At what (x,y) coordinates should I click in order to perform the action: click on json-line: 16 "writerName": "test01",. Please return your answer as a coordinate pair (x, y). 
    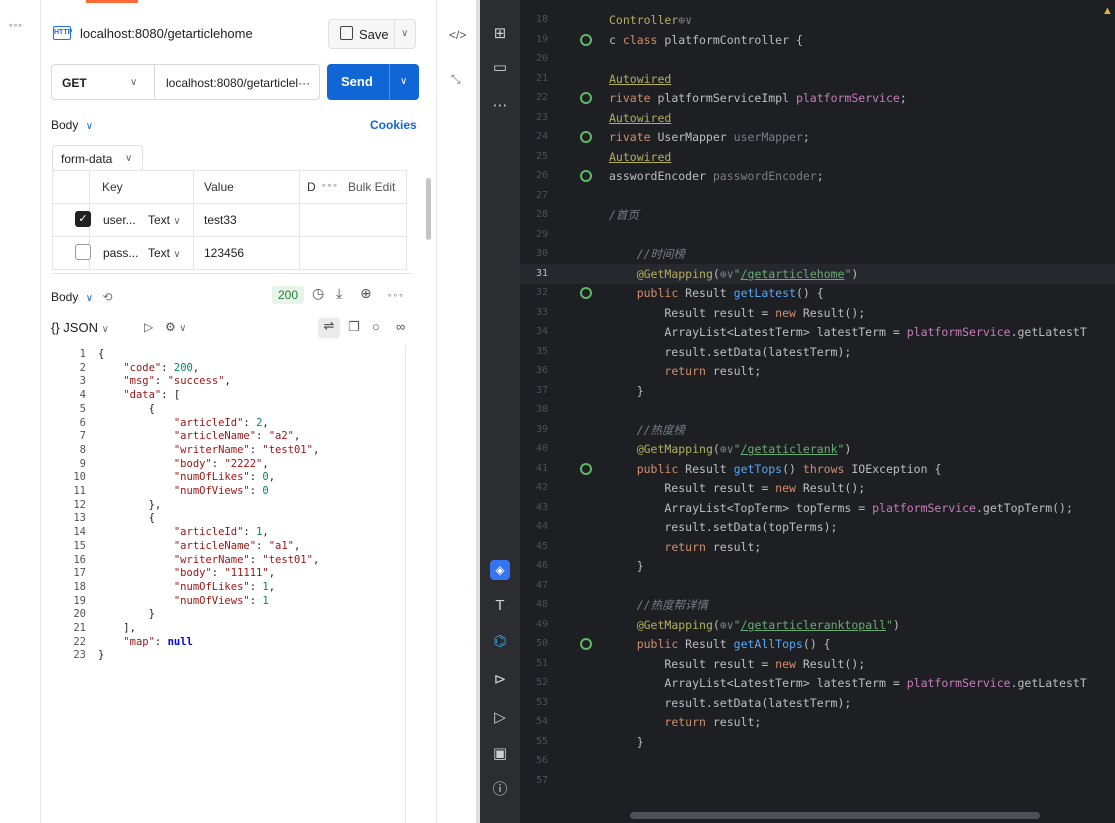
    Looking at the image, I should click on (196, 559).